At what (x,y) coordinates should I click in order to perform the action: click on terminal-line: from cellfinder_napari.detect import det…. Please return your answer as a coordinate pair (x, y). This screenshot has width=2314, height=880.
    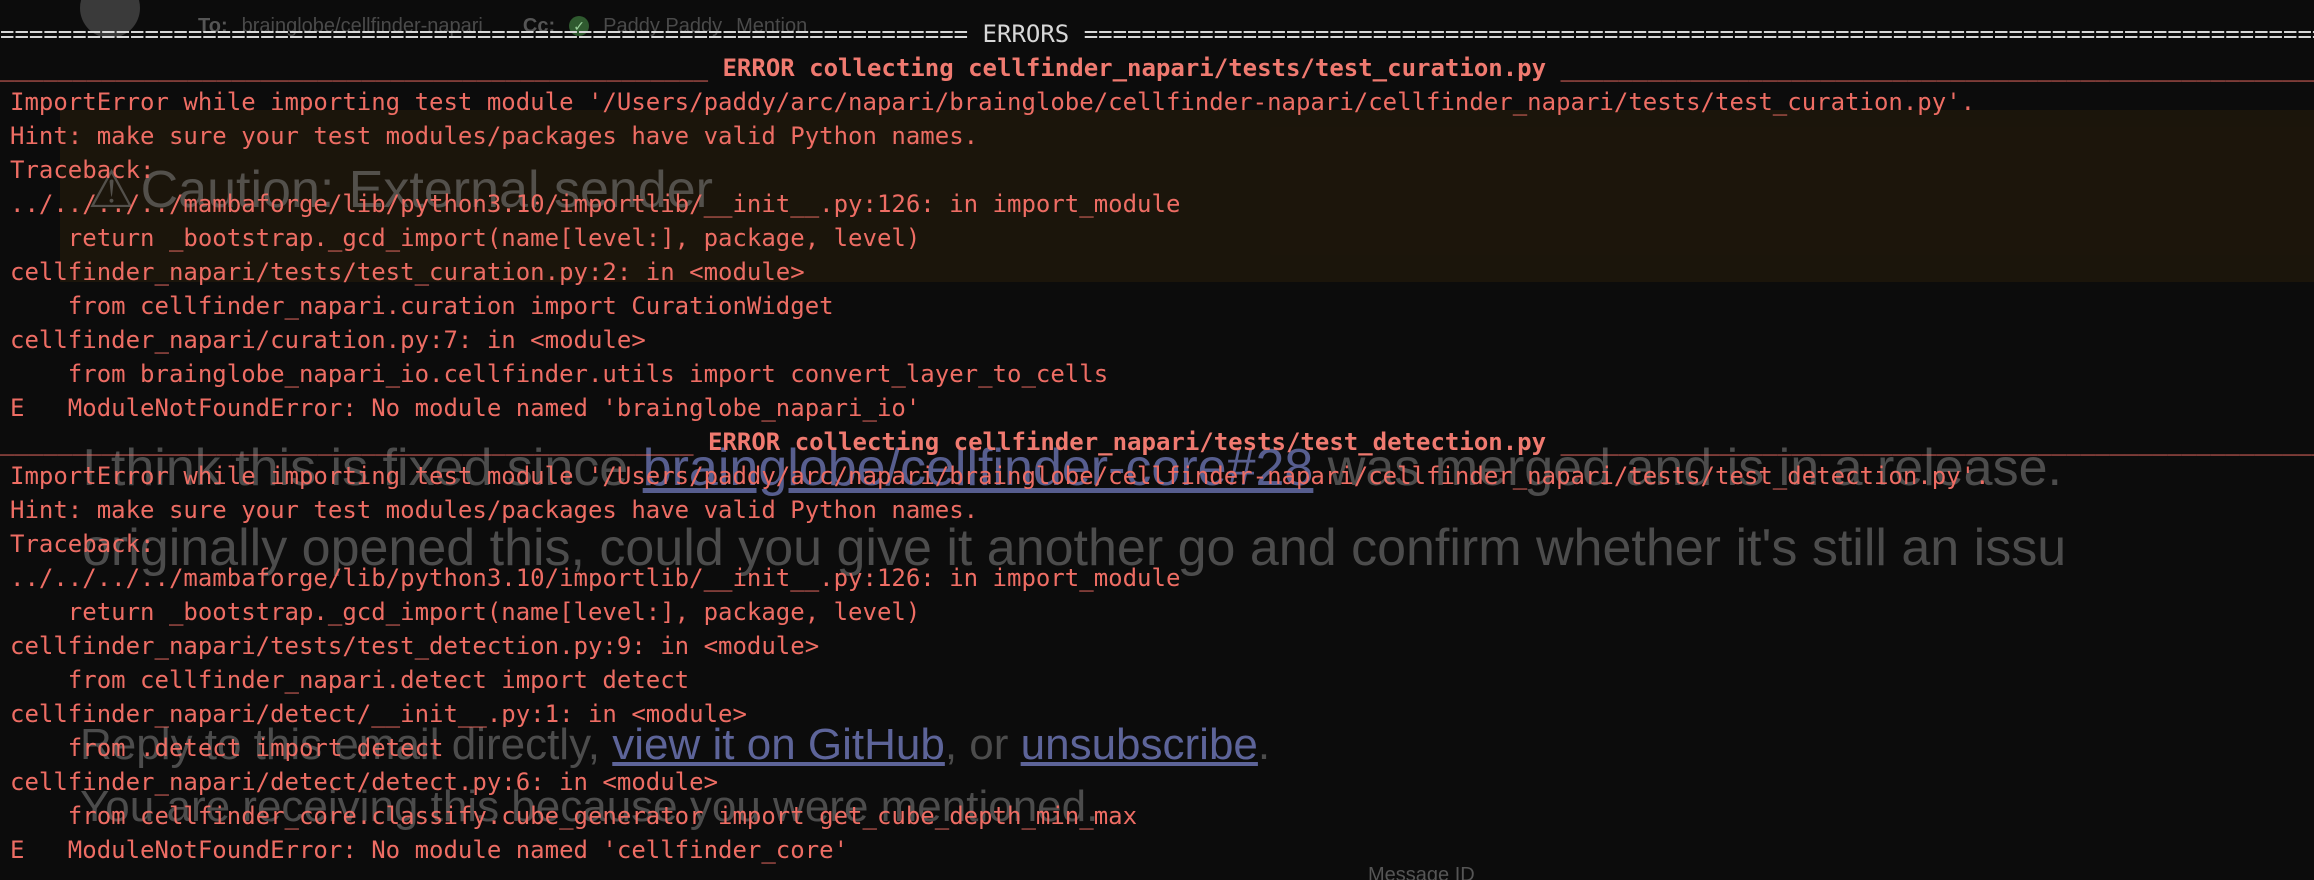
    Looking at the image, I should click on (350, 680).